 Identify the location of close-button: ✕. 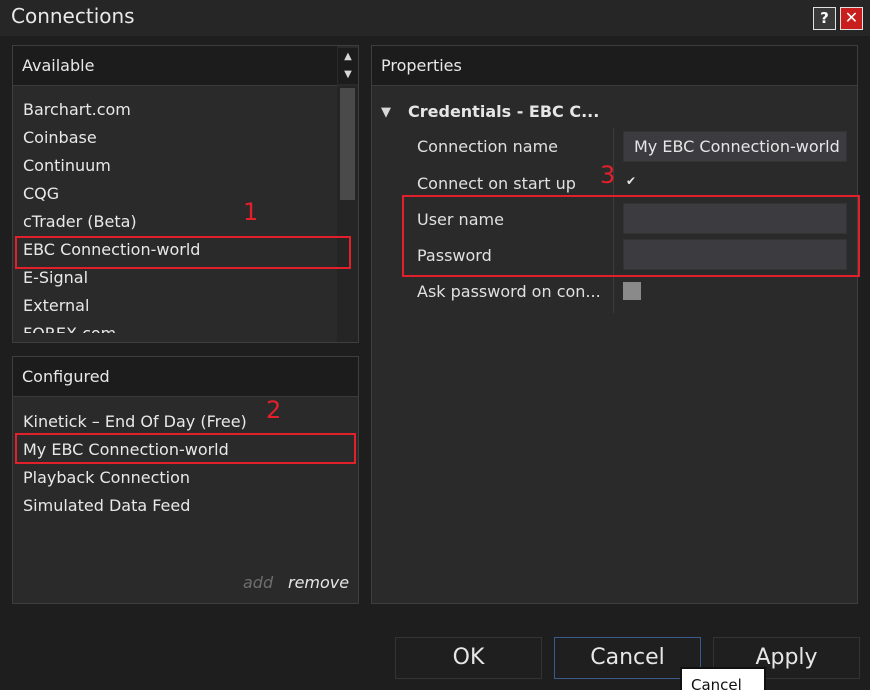
(851, 18).